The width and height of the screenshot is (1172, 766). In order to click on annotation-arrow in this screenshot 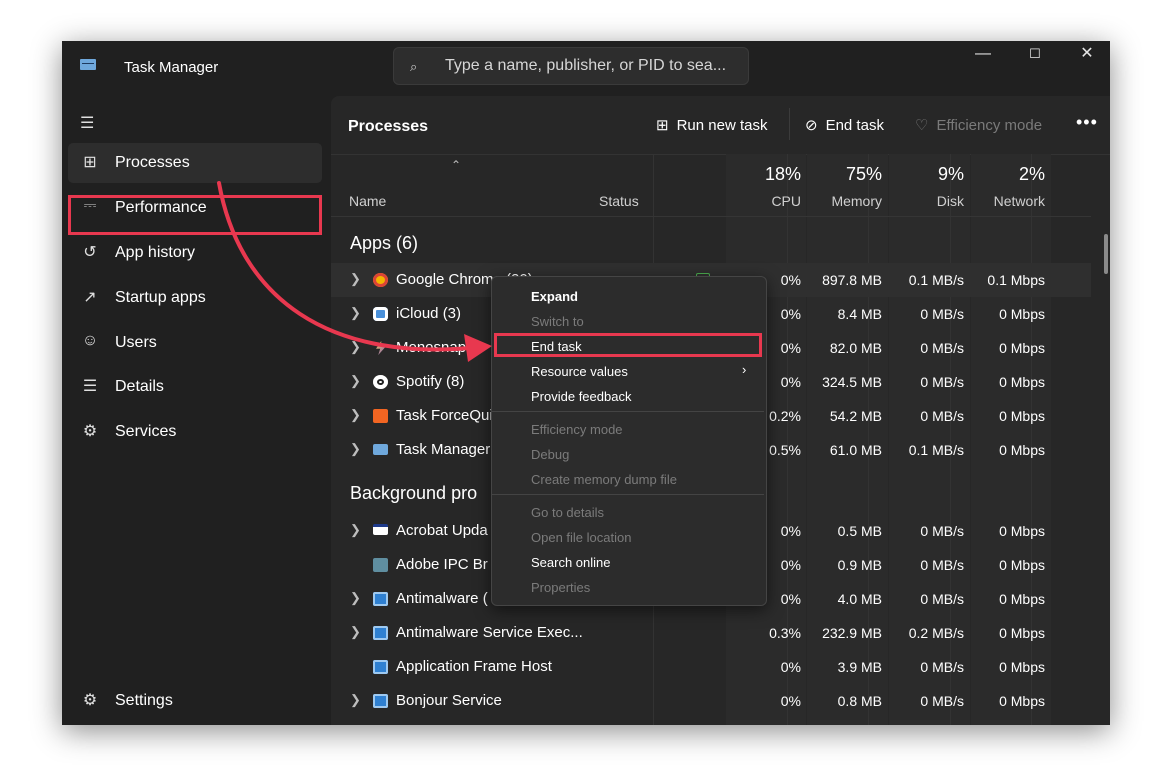, I will do `click(354, 271)`.